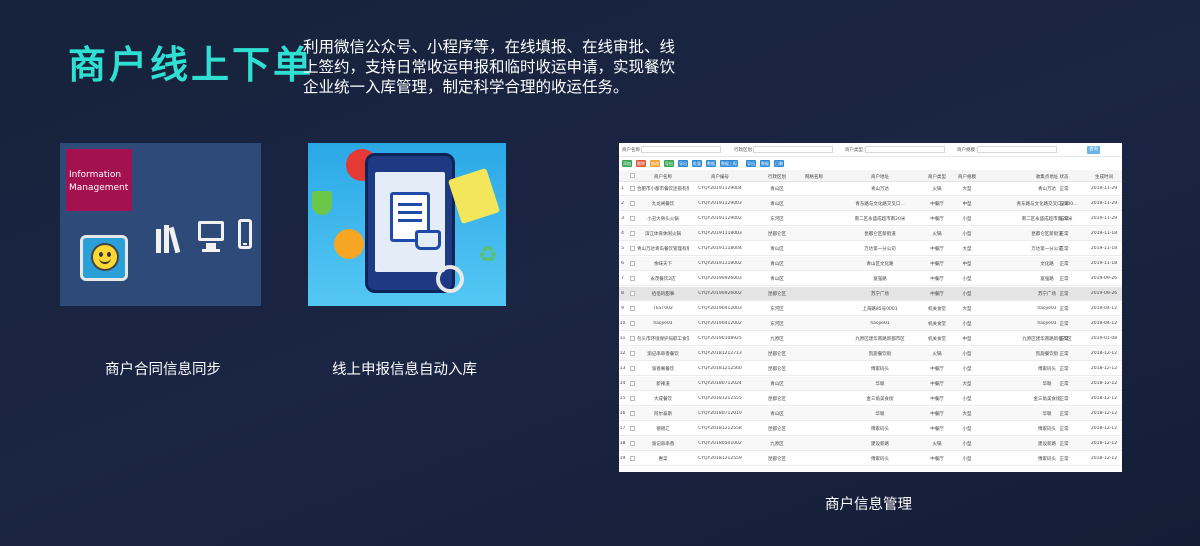  Describe the element at coordinates (1047, 323) in the screenshot. I see `table-cell: haojie01` at that location.